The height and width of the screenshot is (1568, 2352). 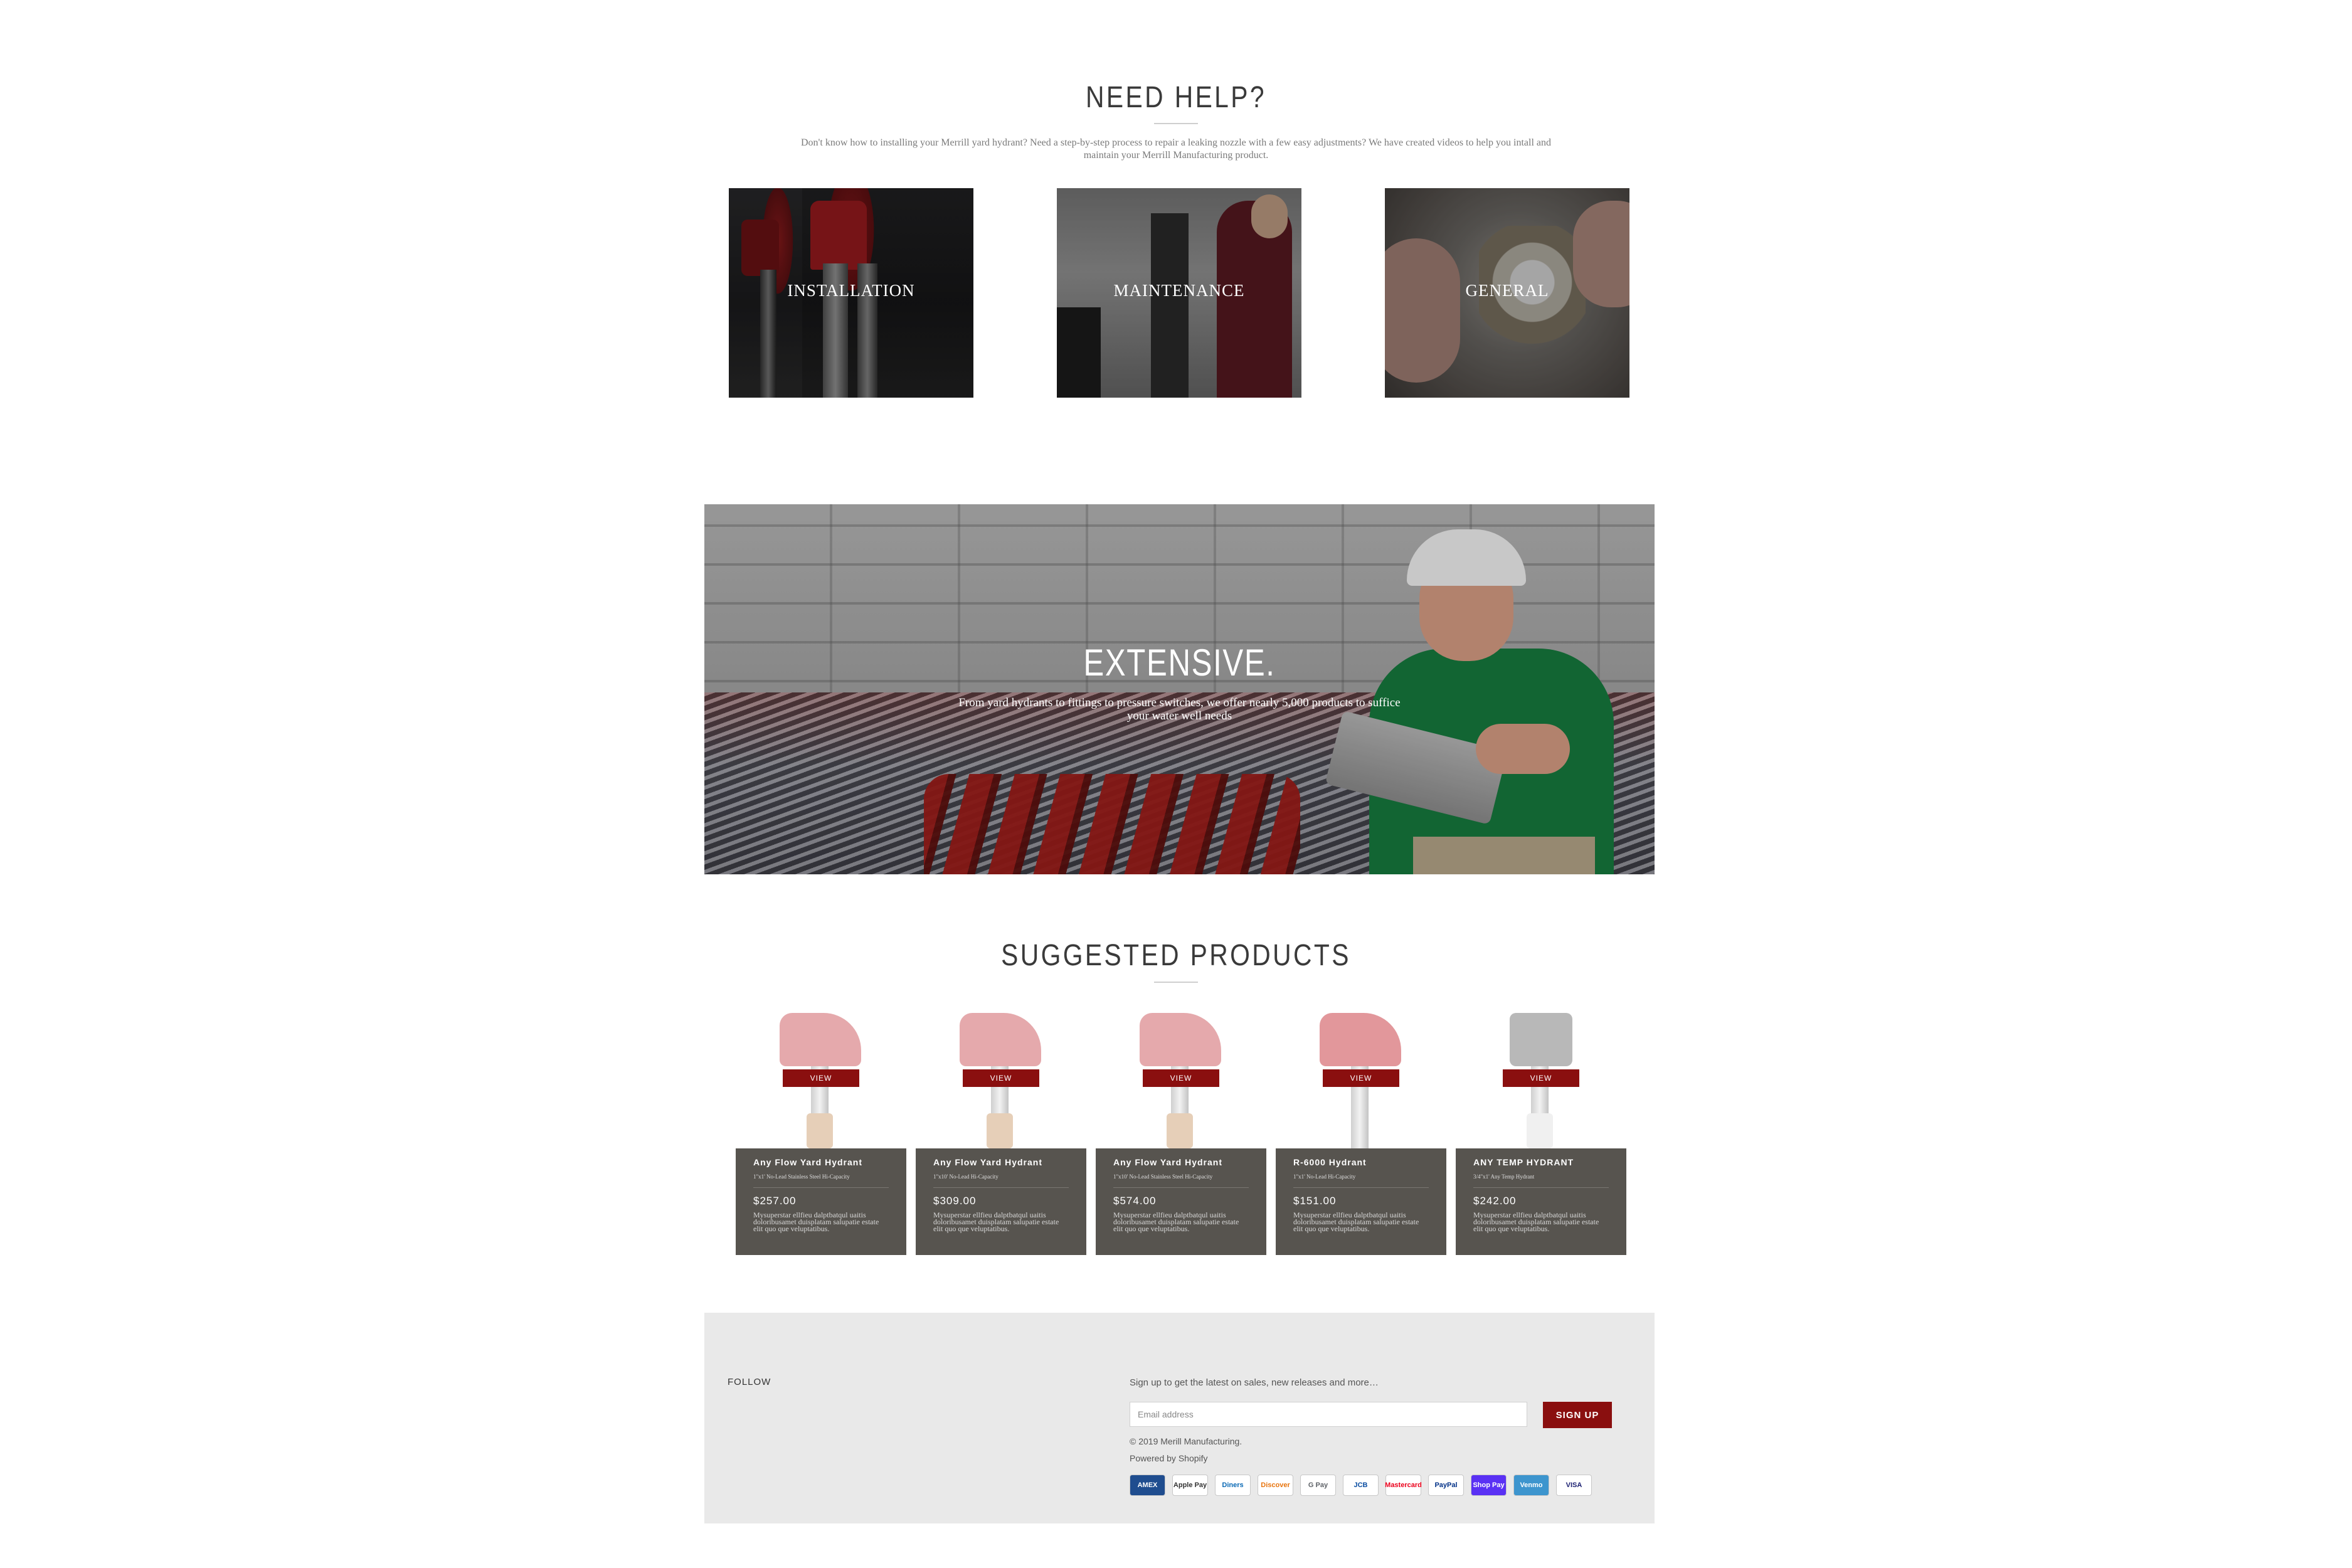 What do you see at coordinates (1176, 97) in the screenshot?
I see `help-title: NEED HELP?` at bounding box center [1176, 97].